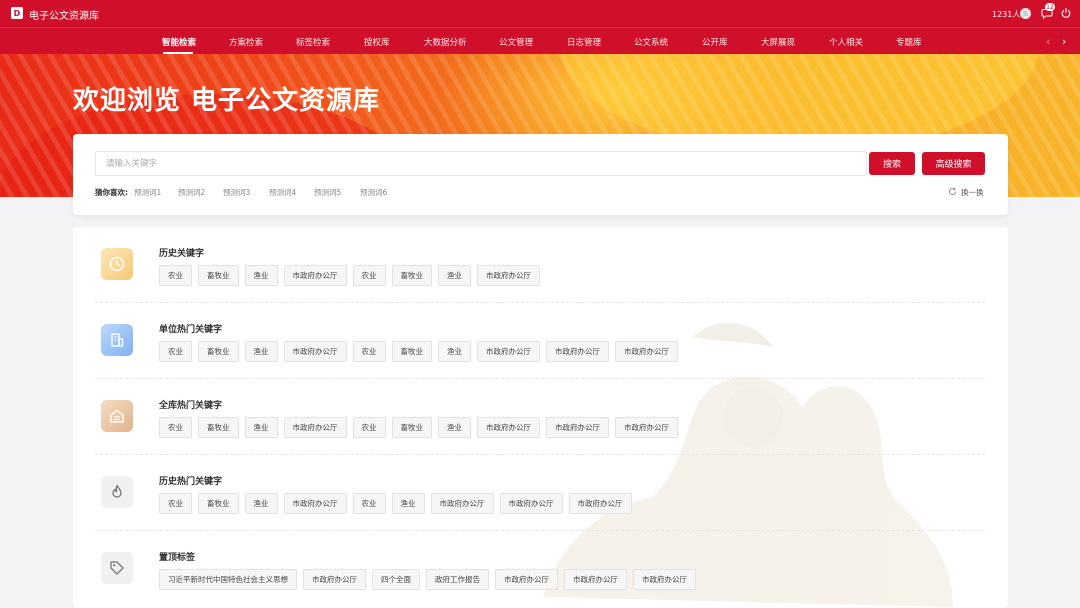 This screenshot has height=608, width=1080. I want to click on clock-icon, so click(117, 264).